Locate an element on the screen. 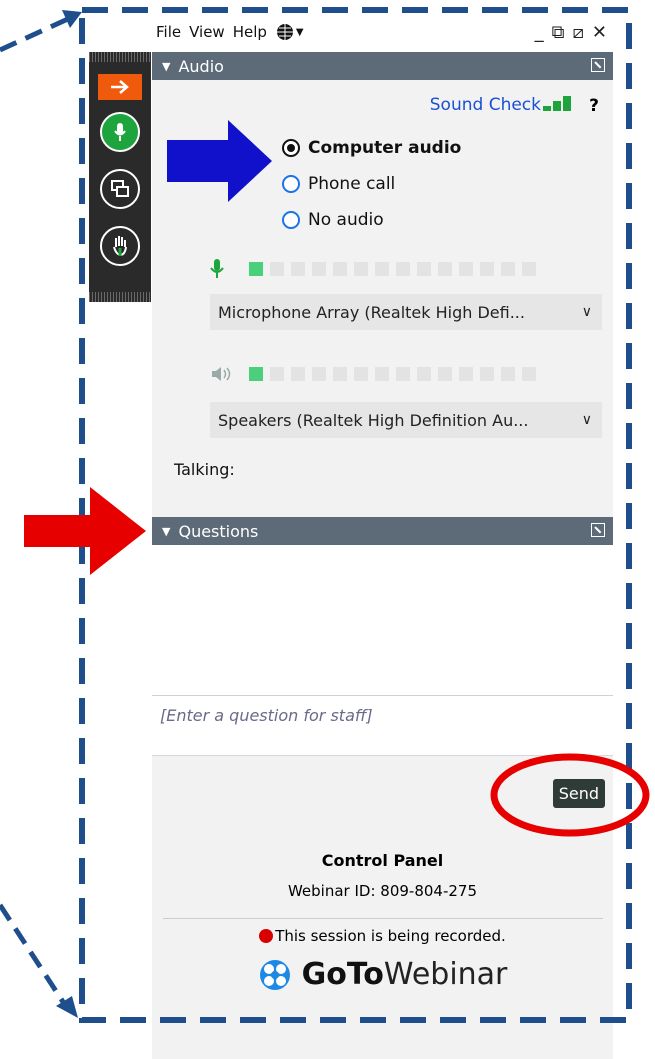 The width and height of the screenshot is (655, 1059). arrow-right-icon is located at coordinates (120, 87).